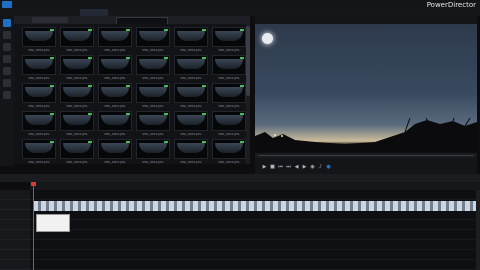  I want to click on rewind-icon: ◀, so click(296, 167).